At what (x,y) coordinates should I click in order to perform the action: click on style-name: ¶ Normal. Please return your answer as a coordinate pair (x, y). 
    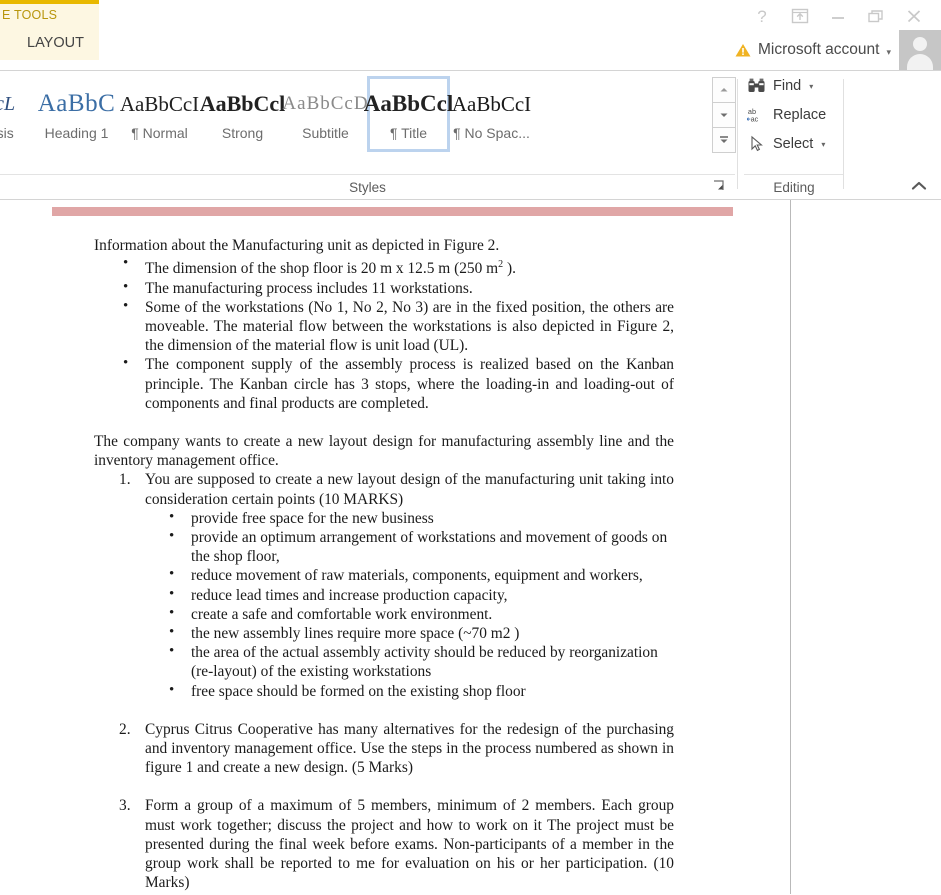
    Looking at the image, I should click on (159, 133).